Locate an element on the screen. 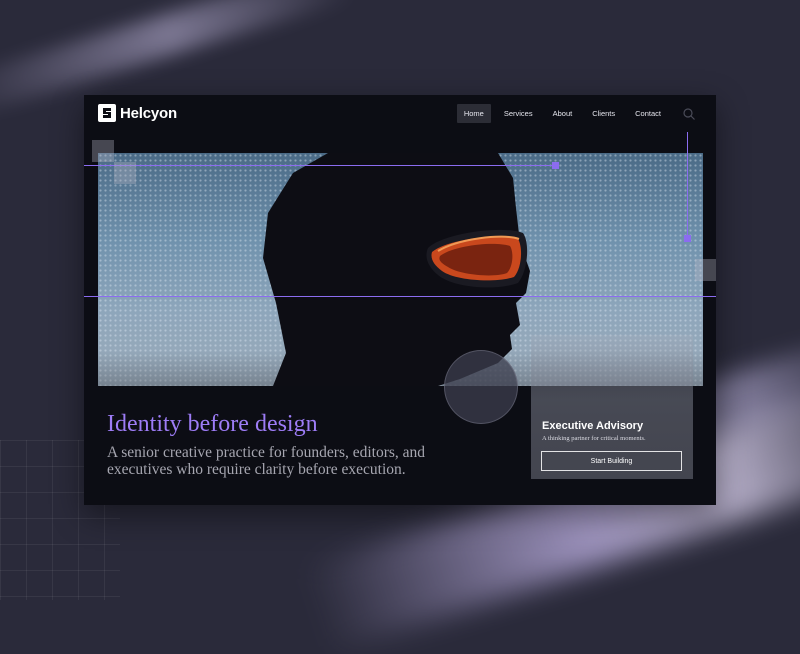 The height and width of the screenshot is (654, 800). nav-item-contact: Contact is located at coordinates (648, 113).